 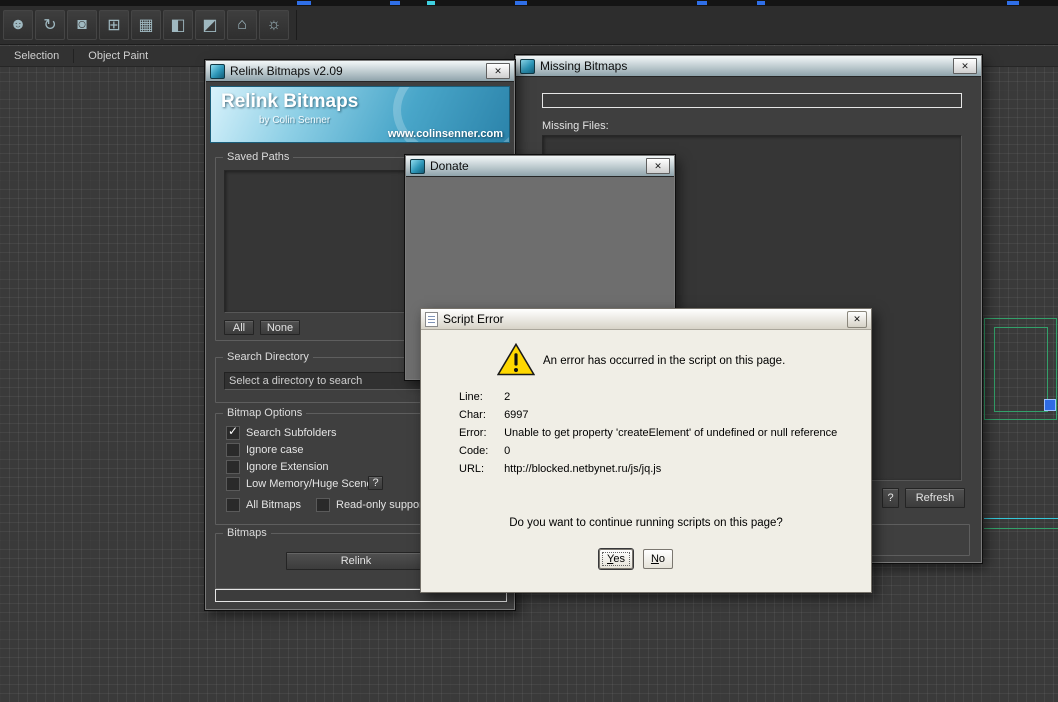 What do you see at coordinates (375, 483) in the screenshot?
I see `low-memory-help-button: ?` at bounding box center [375, 483].